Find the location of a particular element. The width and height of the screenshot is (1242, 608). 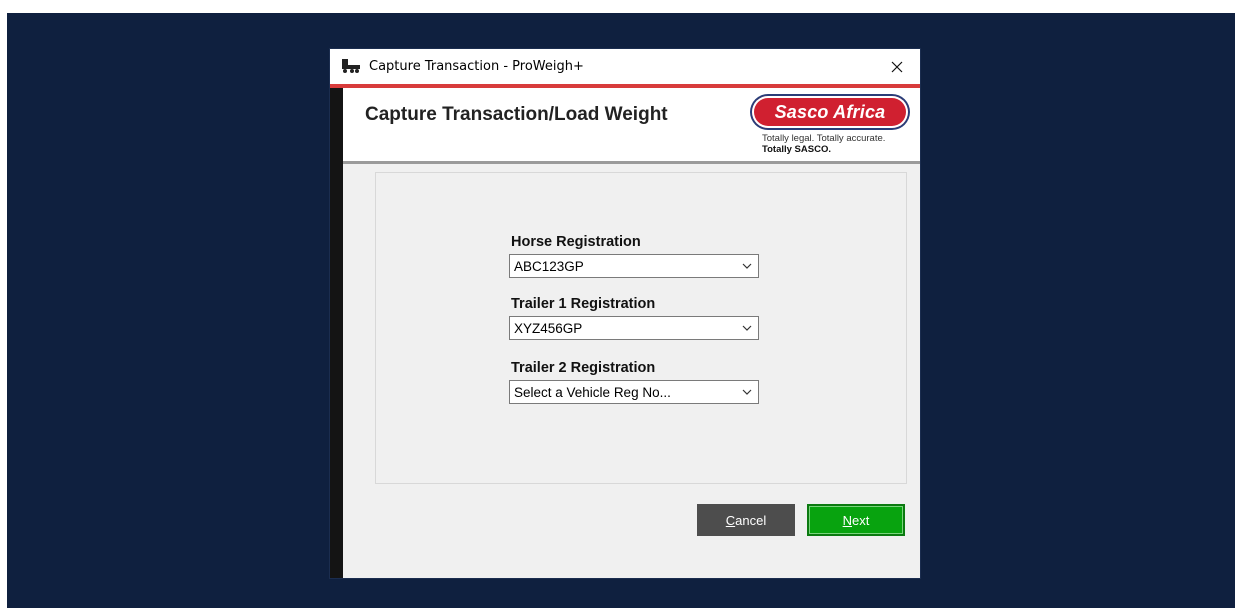

cancel-button: Cancel is located at coordinates (746, 520).